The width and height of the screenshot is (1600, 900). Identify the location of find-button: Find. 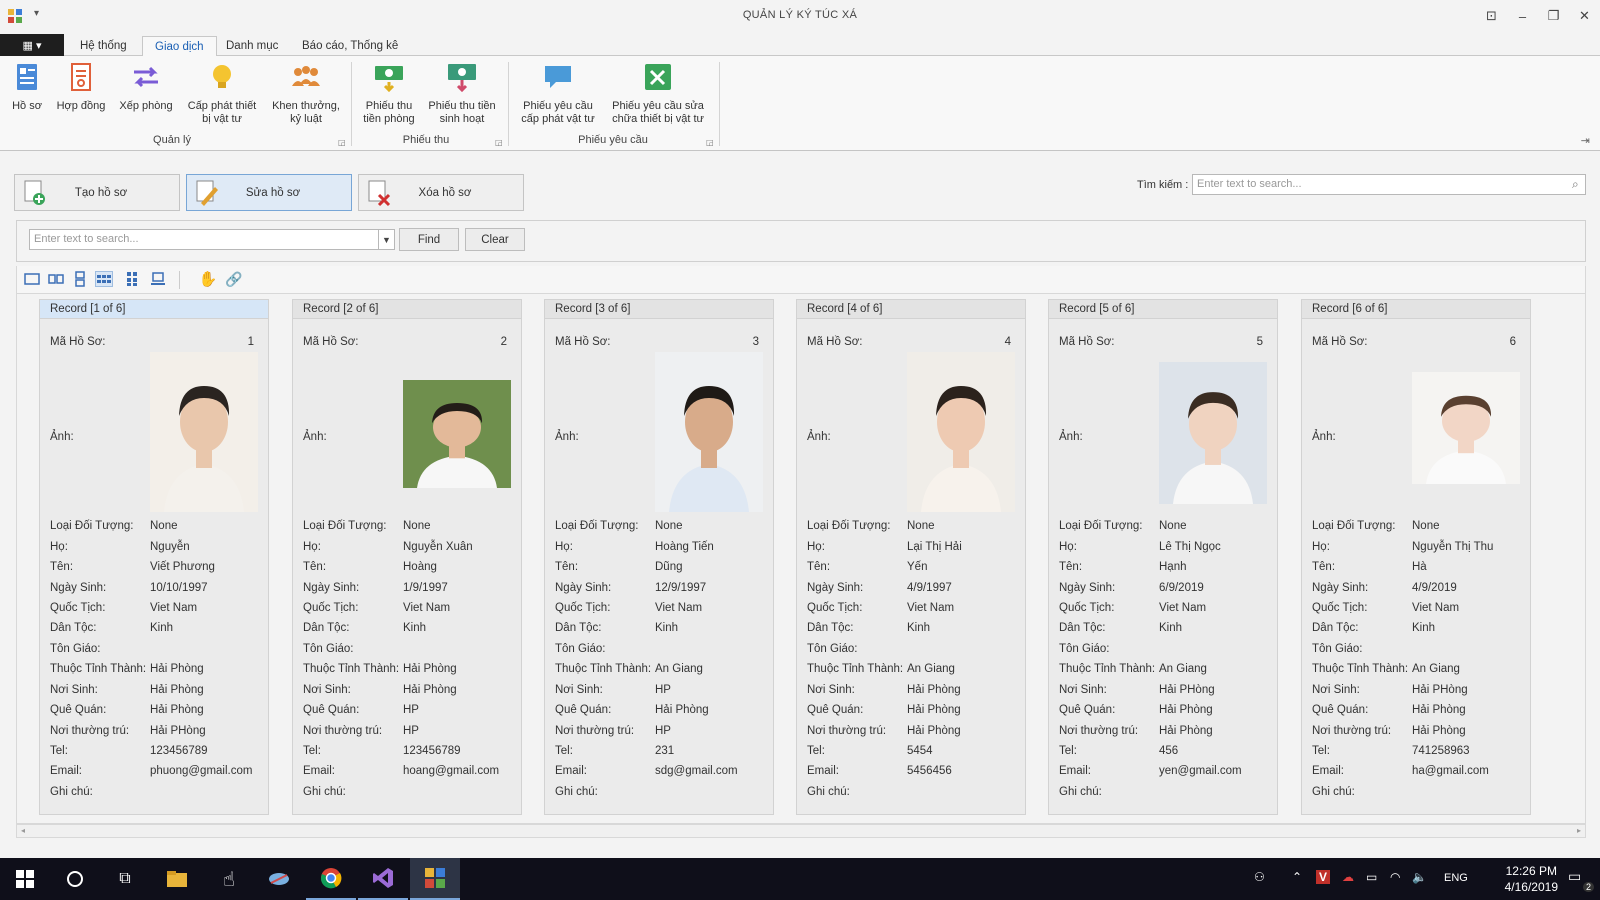
(429, 239).